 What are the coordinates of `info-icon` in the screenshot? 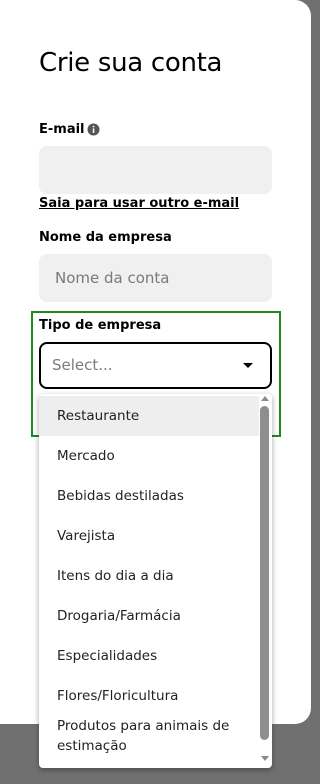 It's located at (93, 129).